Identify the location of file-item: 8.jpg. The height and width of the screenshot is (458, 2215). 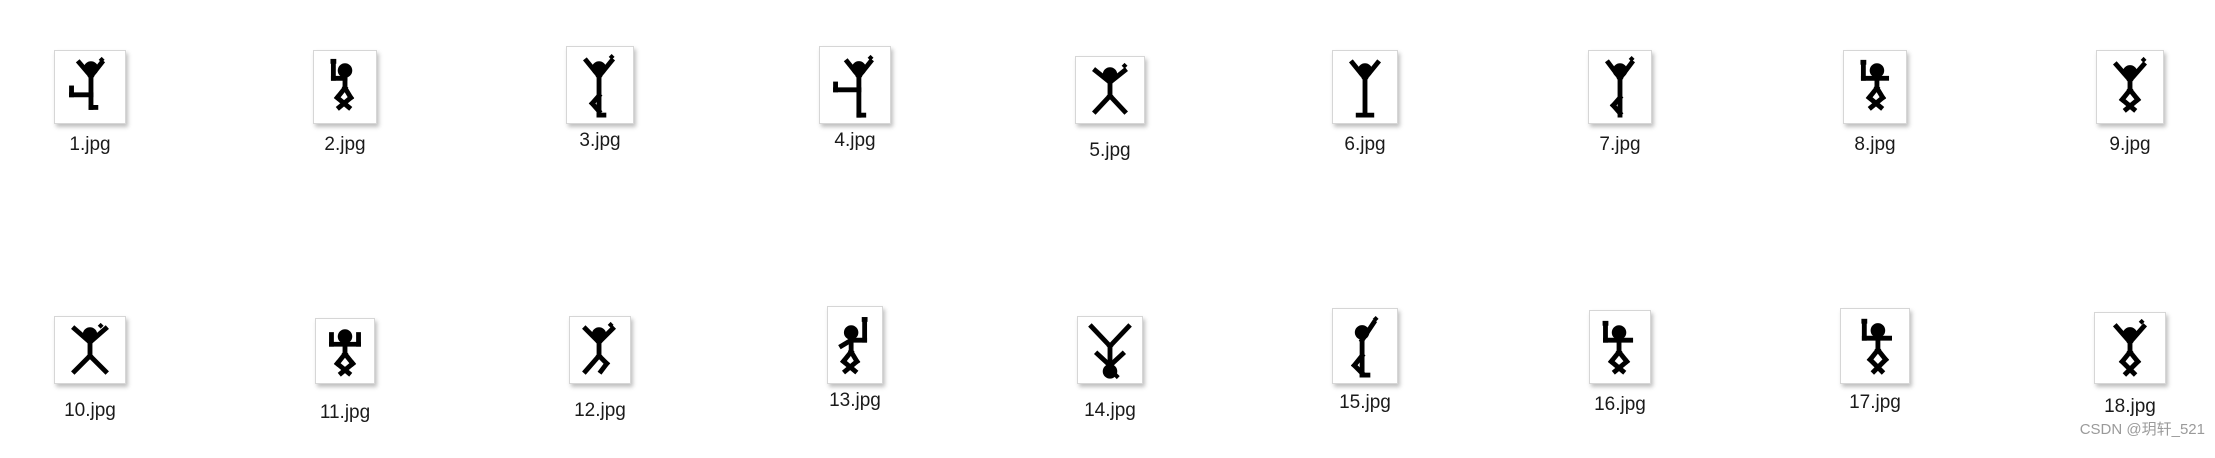
(1875, 120).